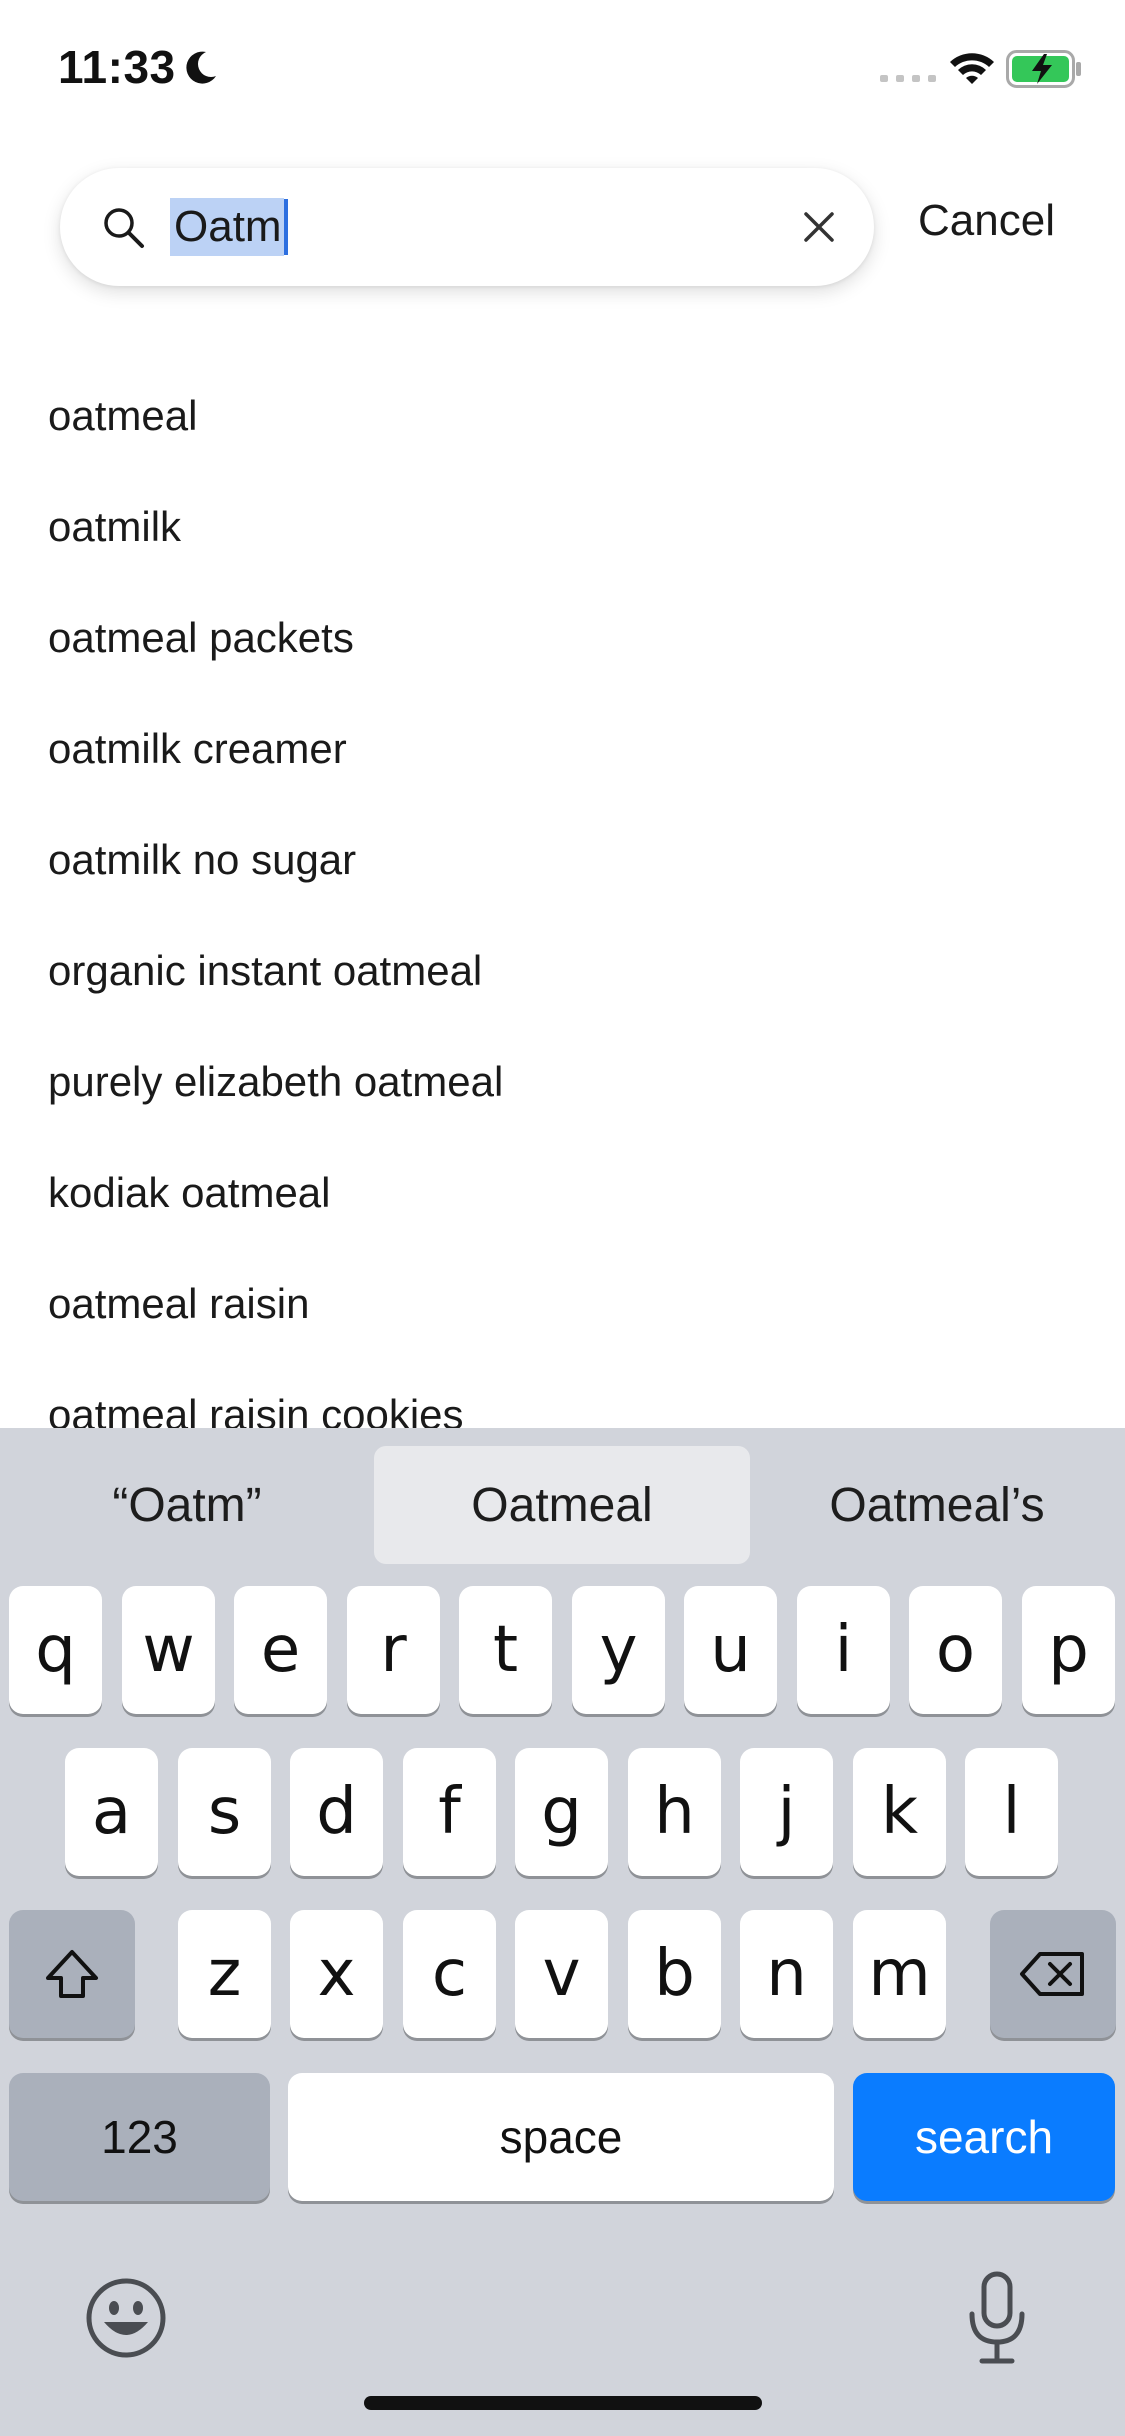 The width and height of the screenshot is (1125, 2436). Describe the element at coordinates (449, 1974) in the screenshot. I see `key-c: c` at that location.